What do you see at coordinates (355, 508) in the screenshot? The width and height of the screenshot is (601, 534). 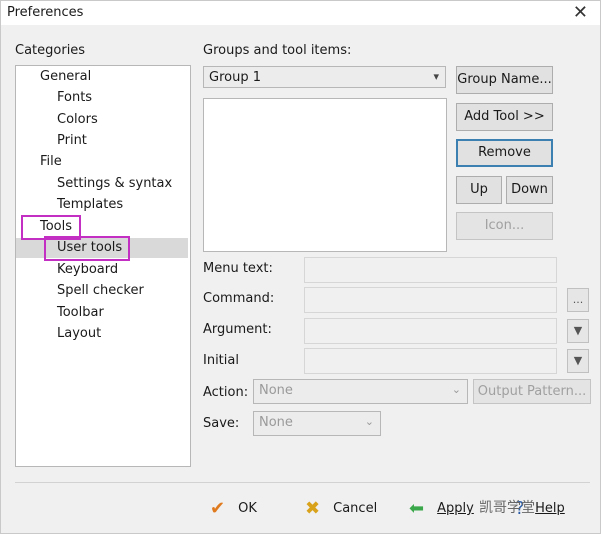 I see `cancel-label: Cancel` at bounding box center [355, 508].